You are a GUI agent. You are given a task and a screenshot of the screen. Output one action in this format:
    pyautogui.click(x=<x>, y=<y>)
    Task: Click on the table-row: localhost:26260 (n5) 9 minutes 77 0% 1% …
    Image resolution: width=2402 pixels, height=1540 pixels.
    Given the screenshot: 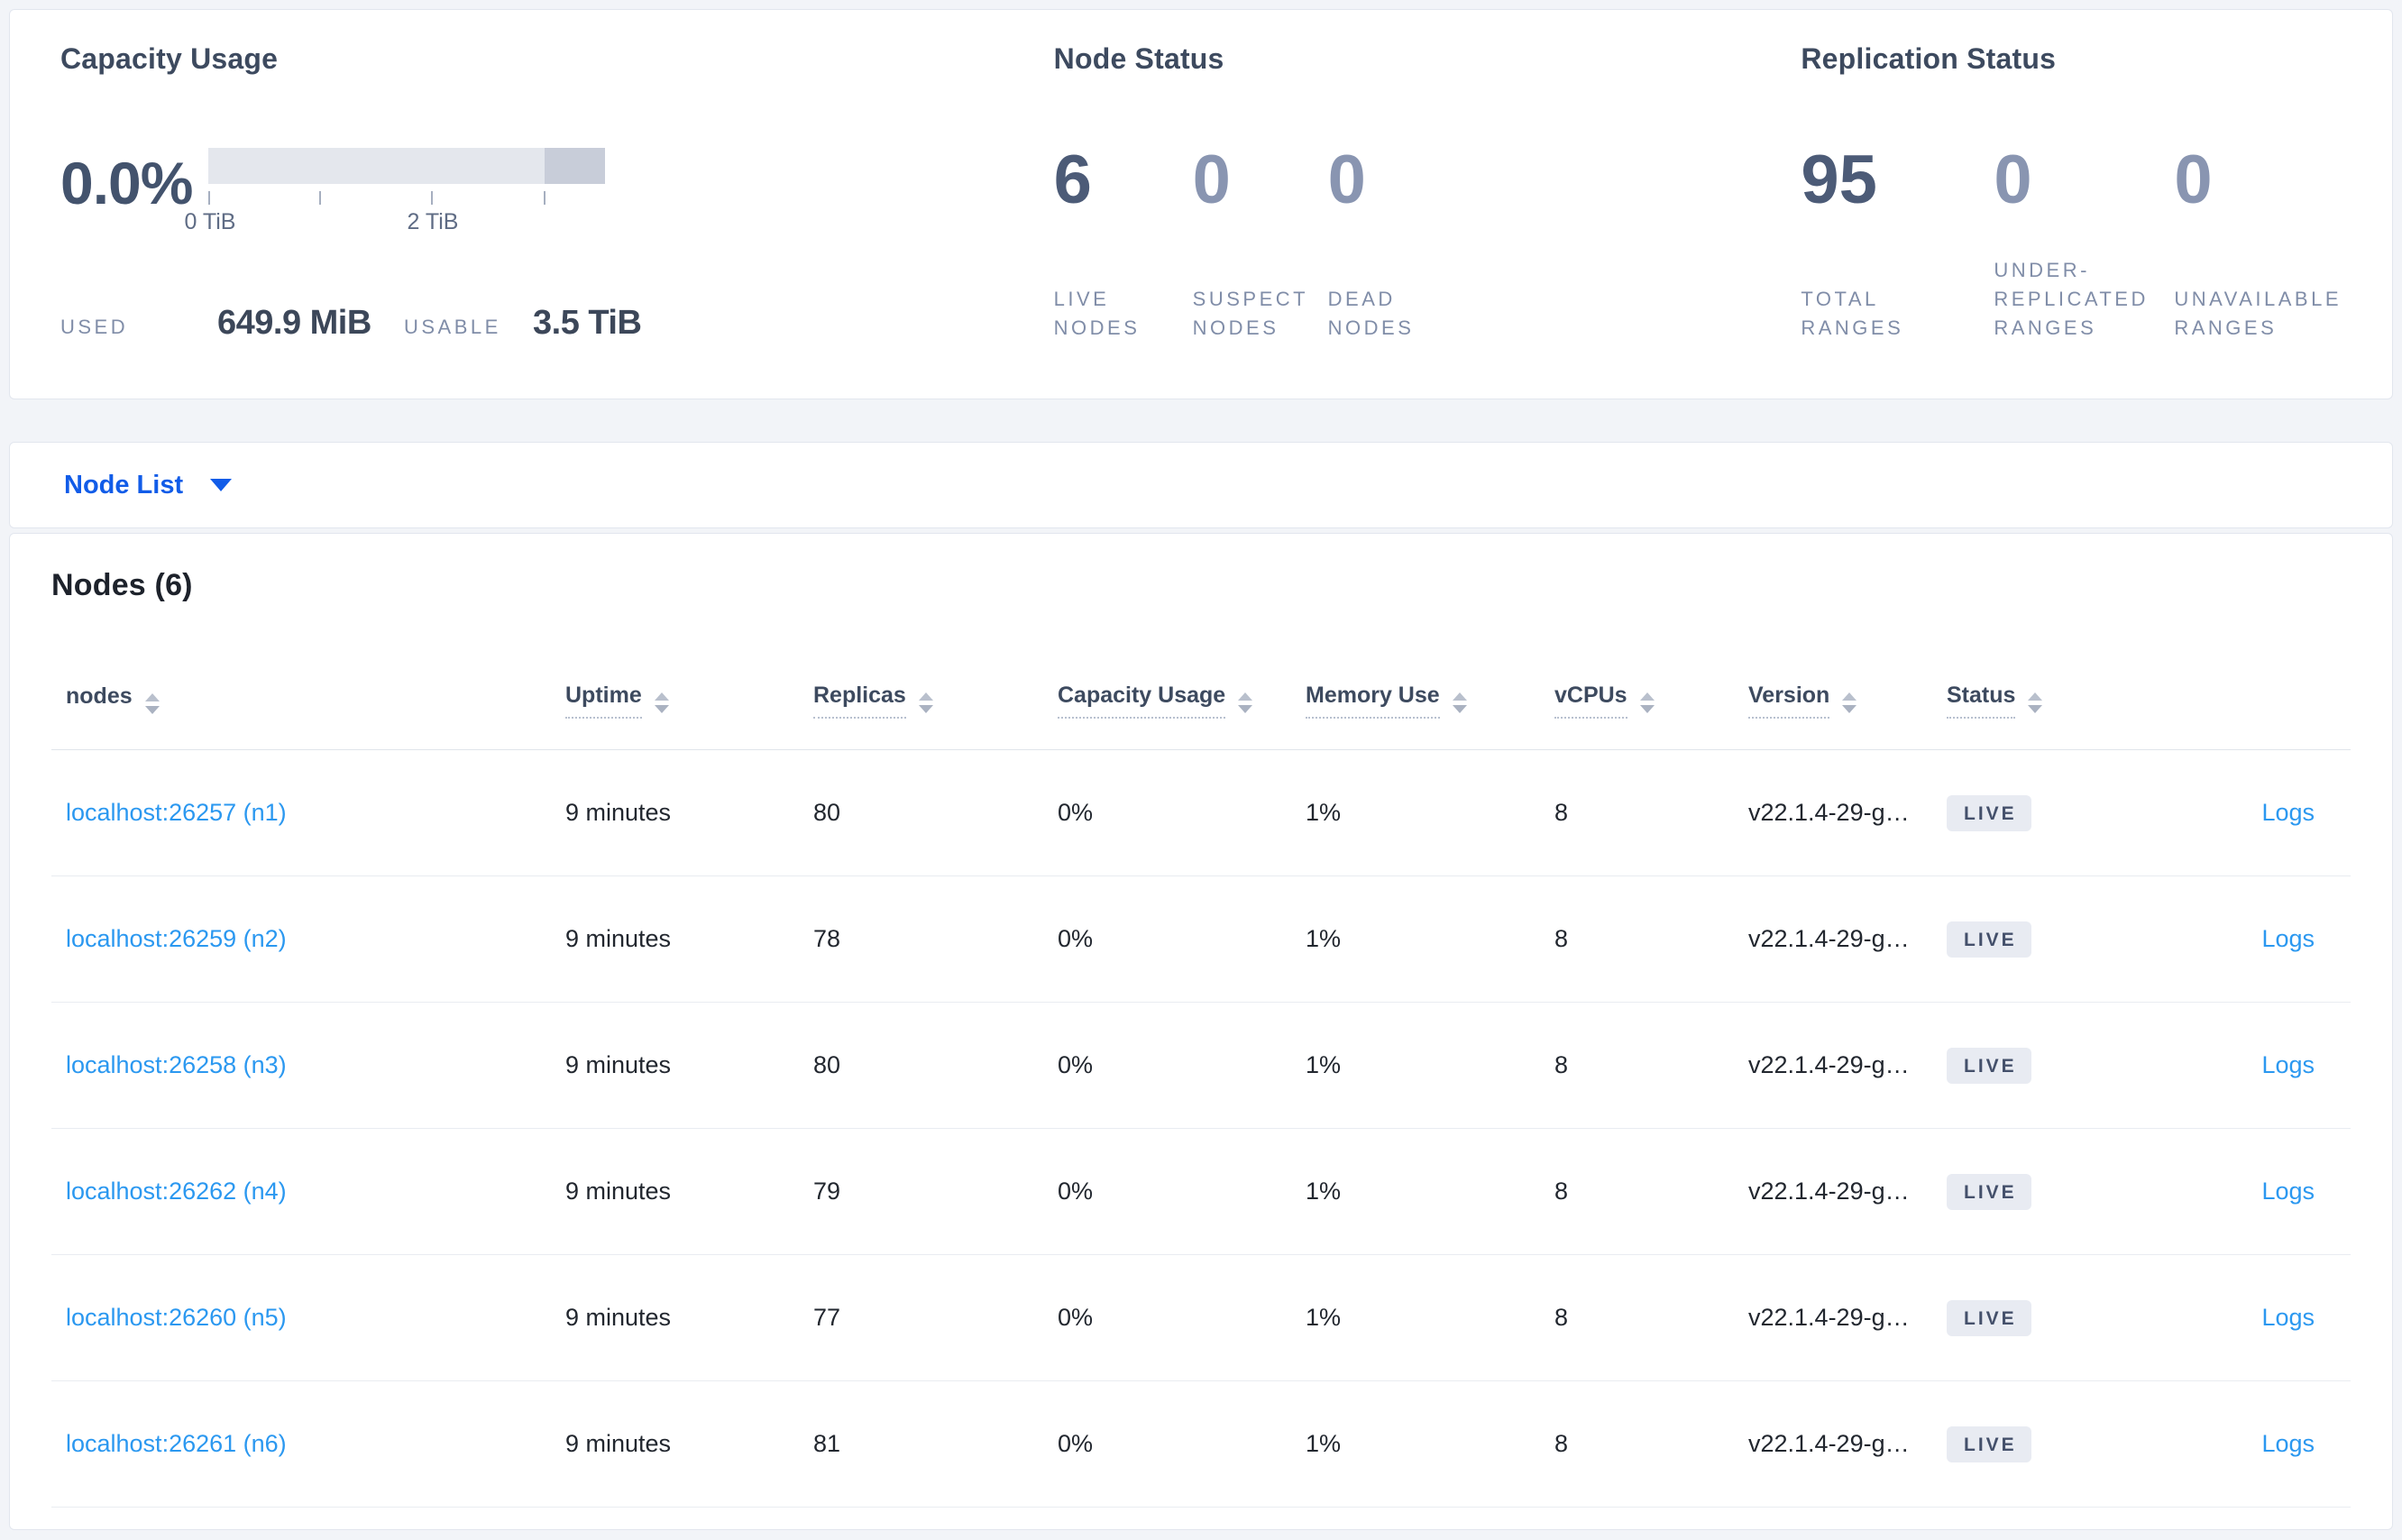 What is the action you would take?
    pyautogui.click(x=1201, y=1317)
    